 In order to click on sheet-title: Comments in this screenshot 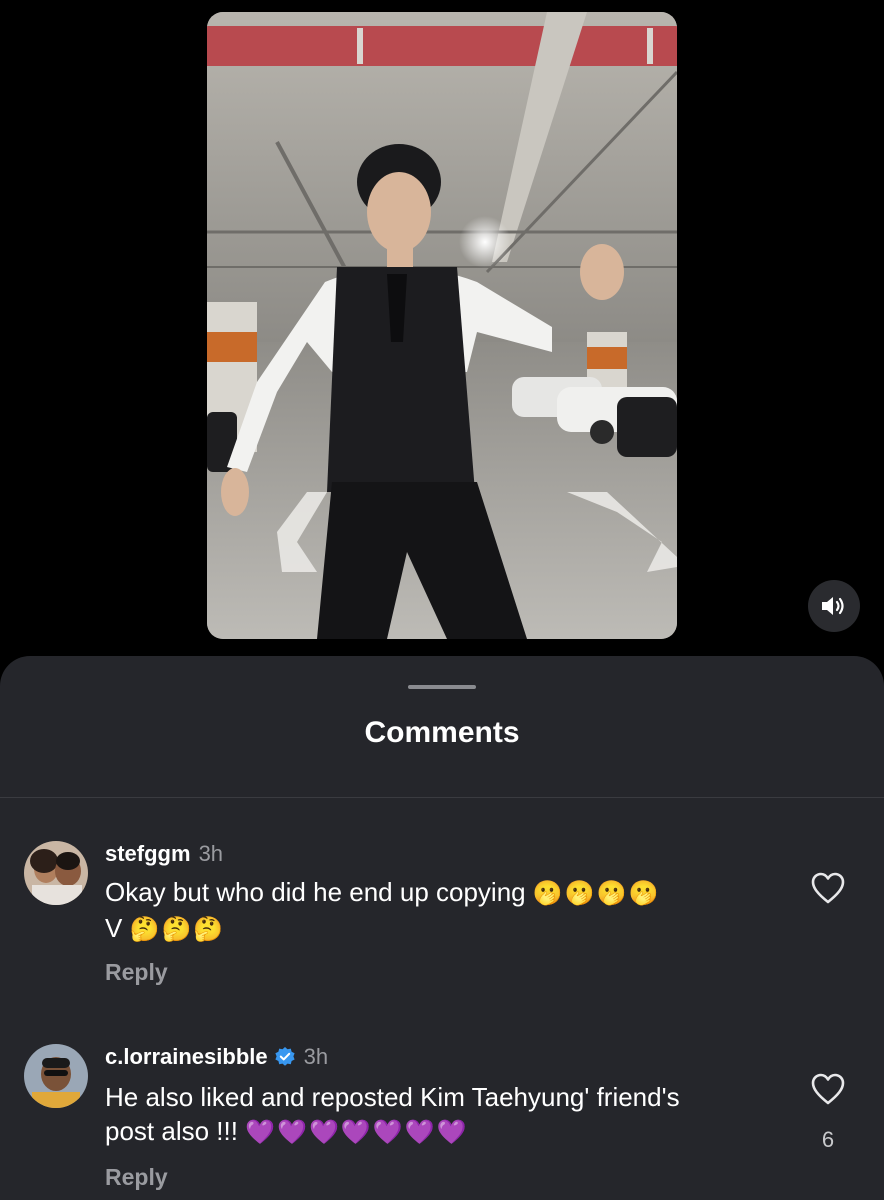, I will do `click(442, 732)`.